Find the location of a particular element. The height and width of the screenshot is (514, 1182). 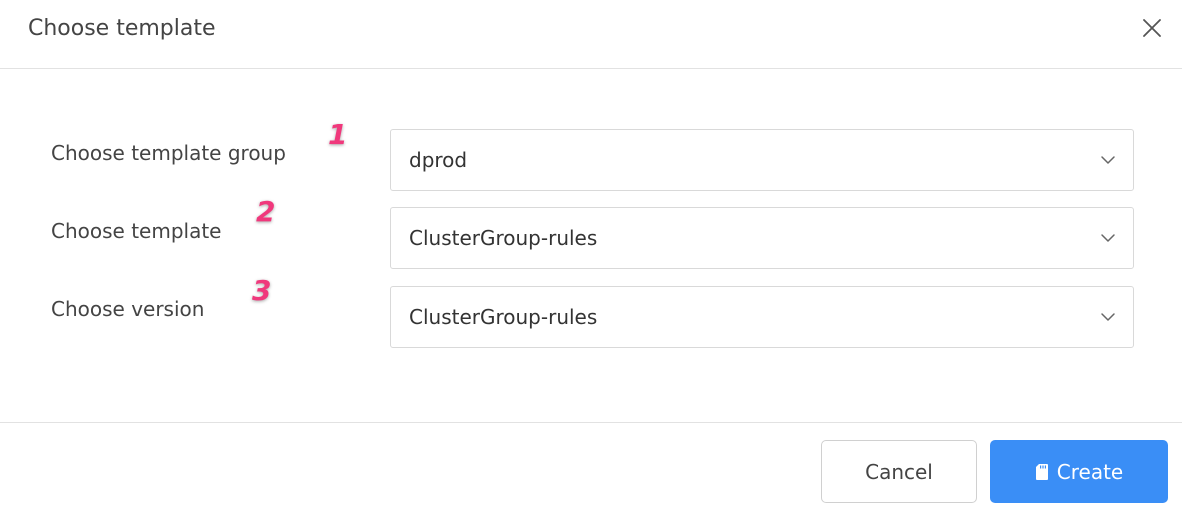

close-button is located at coordinates (1152, 28).